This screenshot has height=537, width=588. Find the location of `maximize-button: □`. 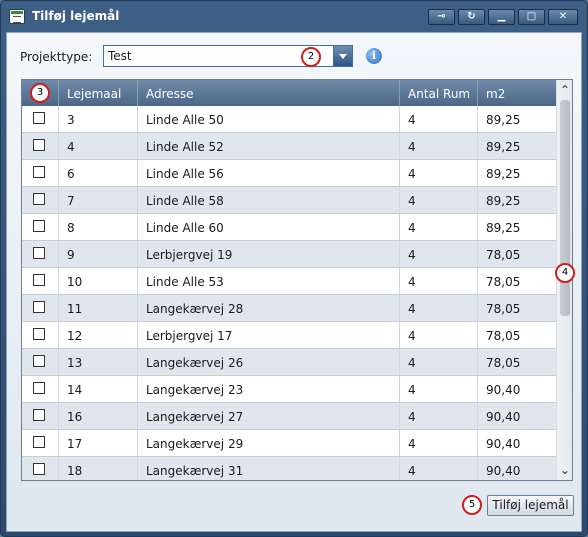

maximize-button: □ is located at coordinates (531, 17).